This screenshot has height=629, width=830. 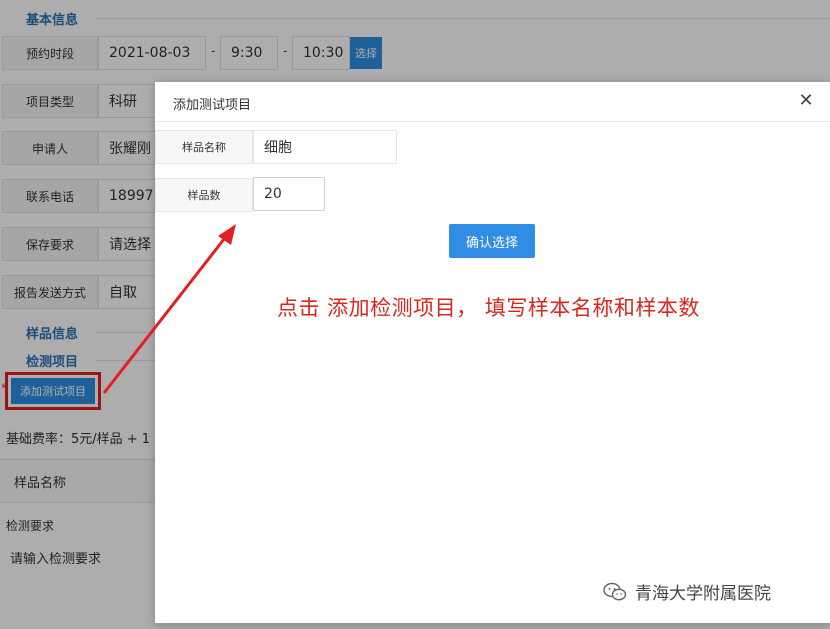 I want to click on watermark-text: 青海大学附属医院, so click(x=703, y=594).